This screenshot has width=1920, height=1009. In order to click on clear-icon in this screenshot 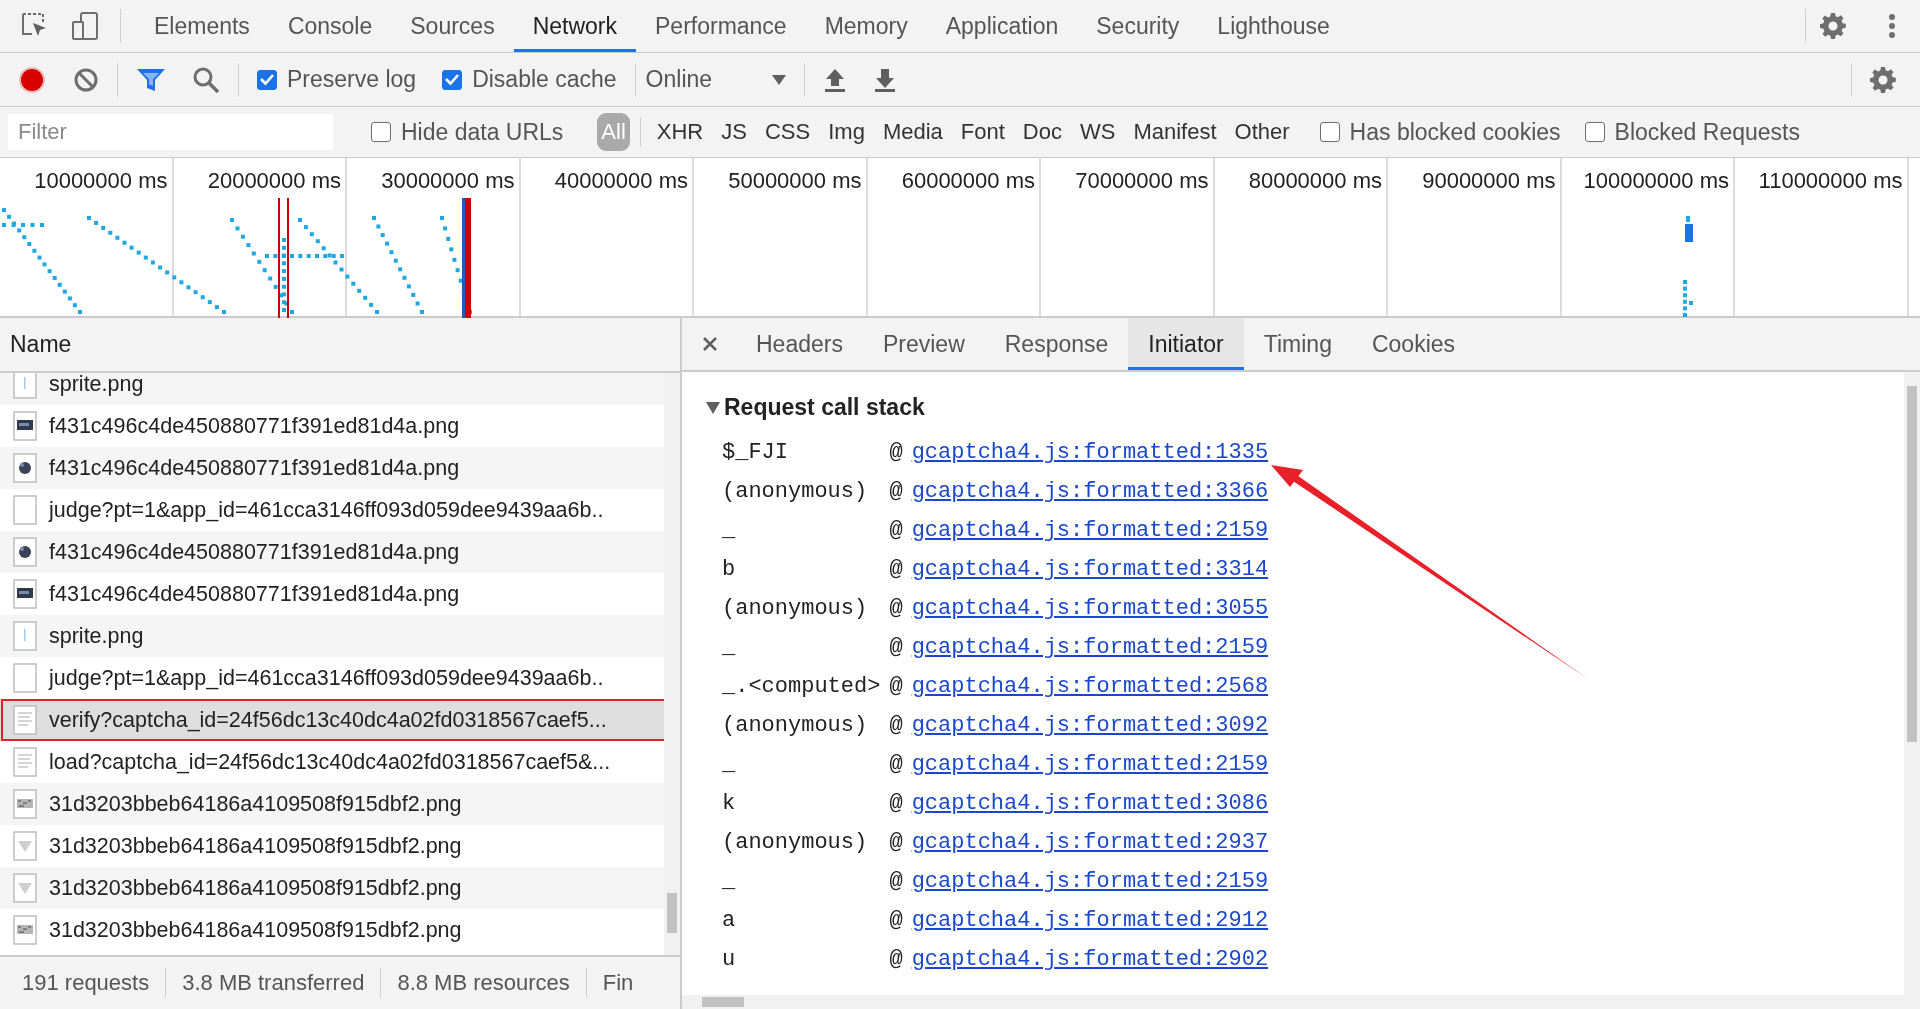, I will do `click(86, 79)`.